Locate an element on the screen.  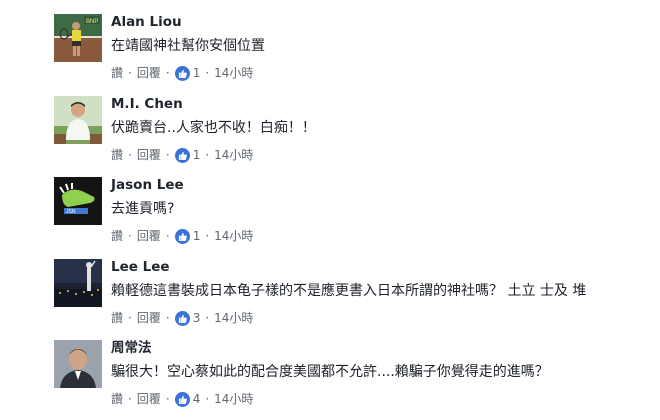
comment-text: 伏跪賣台..人家也不收！白痴！！ is located at coordinates (213, 128).